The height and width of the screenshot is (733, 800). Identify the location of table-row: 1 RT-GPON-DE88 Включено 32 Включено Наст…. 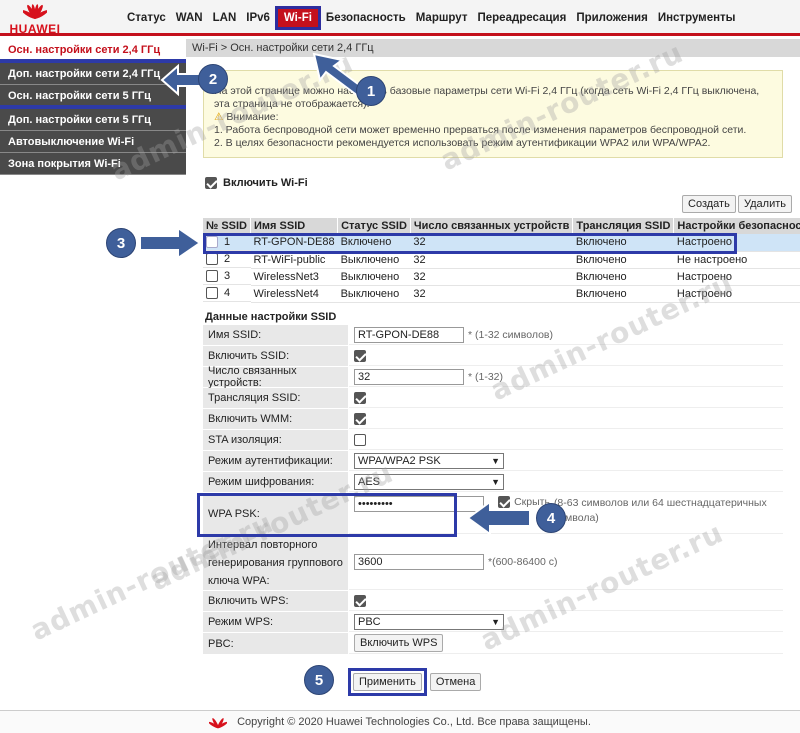
(501, 243).